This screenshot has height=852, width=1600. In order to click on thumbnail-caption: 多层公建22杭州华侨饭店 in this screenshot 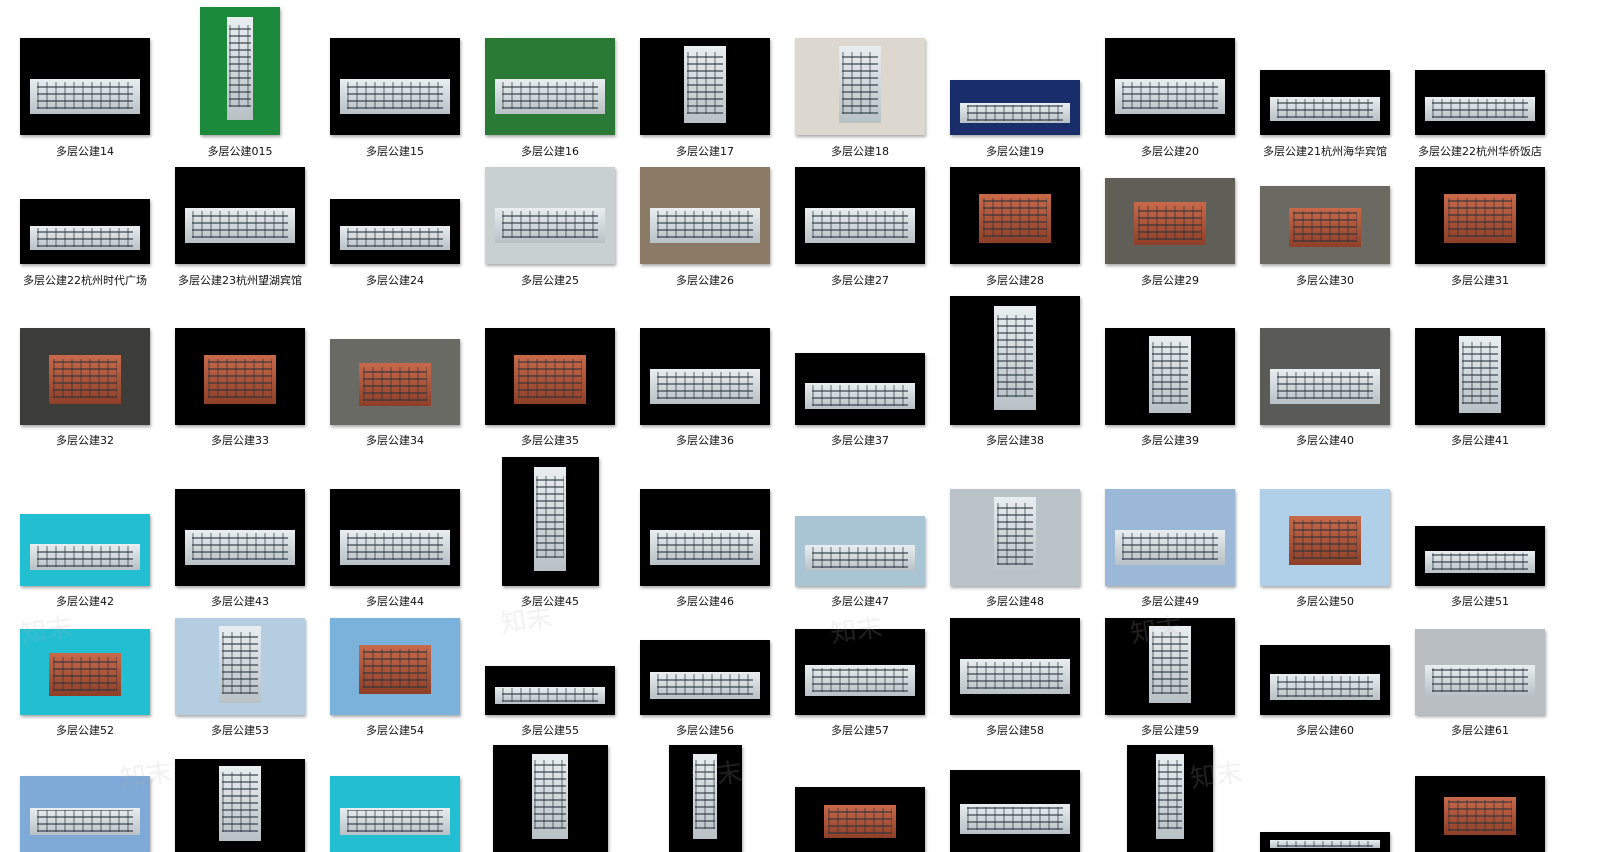, I will do `click(1480, 151)`.